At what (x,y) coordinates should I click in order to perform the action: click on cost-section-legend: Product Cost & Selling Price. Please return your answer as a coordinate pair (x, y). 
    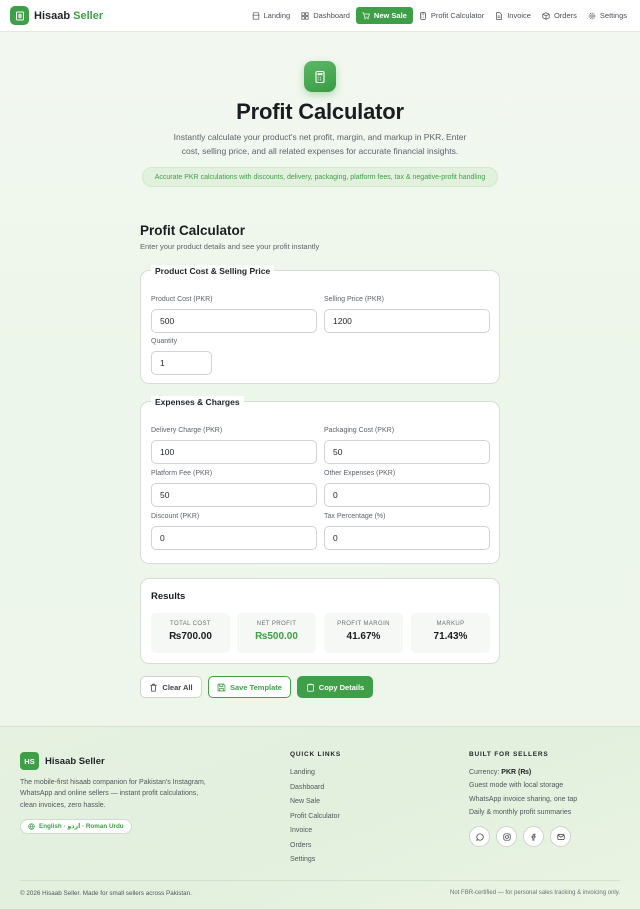
    Looking at the image, I should click on (213, 271).